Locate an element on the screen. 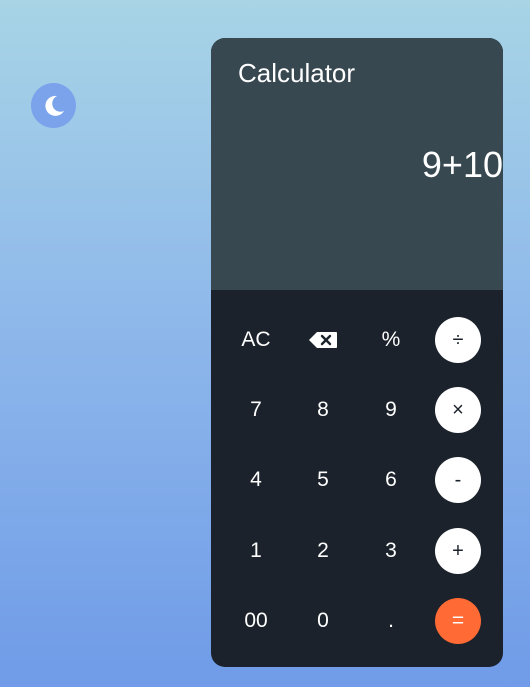  two-button: 2 is located at coordinates (323, 551).